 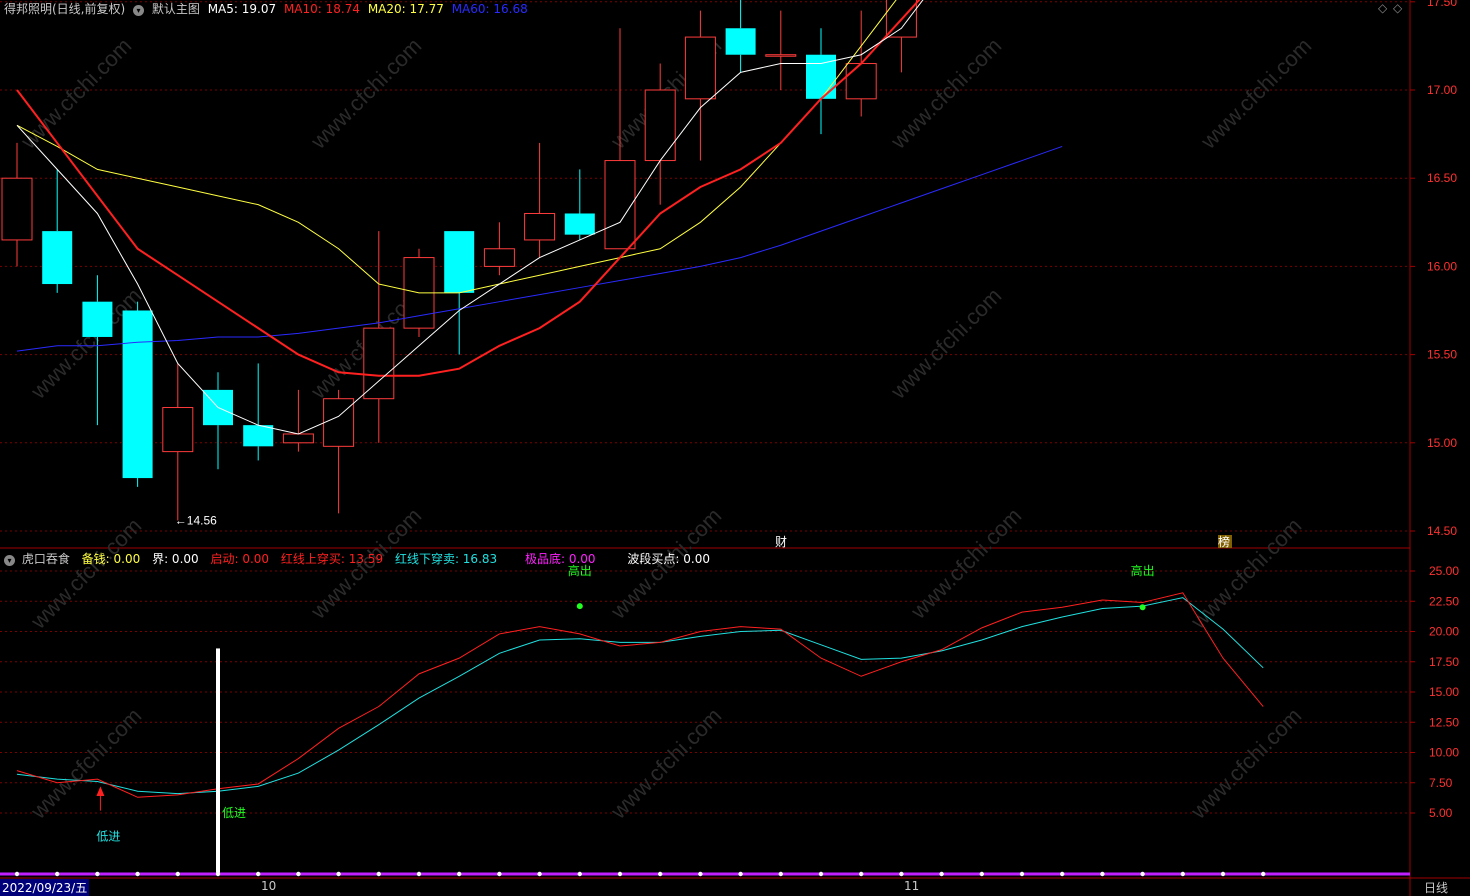 I want to click on price-tick-label: 16.00, so click(x=1442, y=266).